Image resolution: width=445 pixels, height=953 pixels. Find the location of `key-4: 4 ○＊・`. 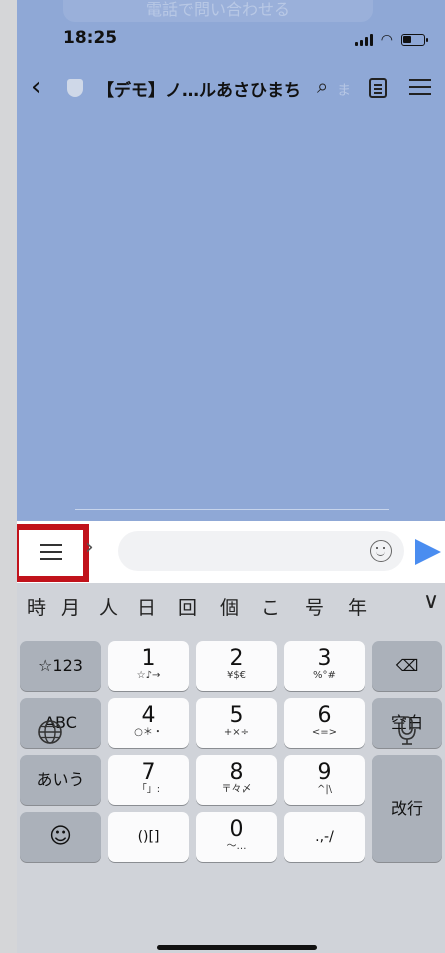

key-4: 4 ○＊・ is located at coordinates (148, 723).